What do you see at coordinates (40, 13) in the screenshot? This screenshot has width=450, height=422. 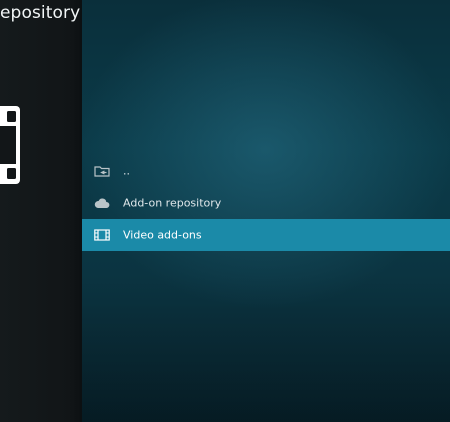 I see `page-title: epository` at bounding box center [40, 13].